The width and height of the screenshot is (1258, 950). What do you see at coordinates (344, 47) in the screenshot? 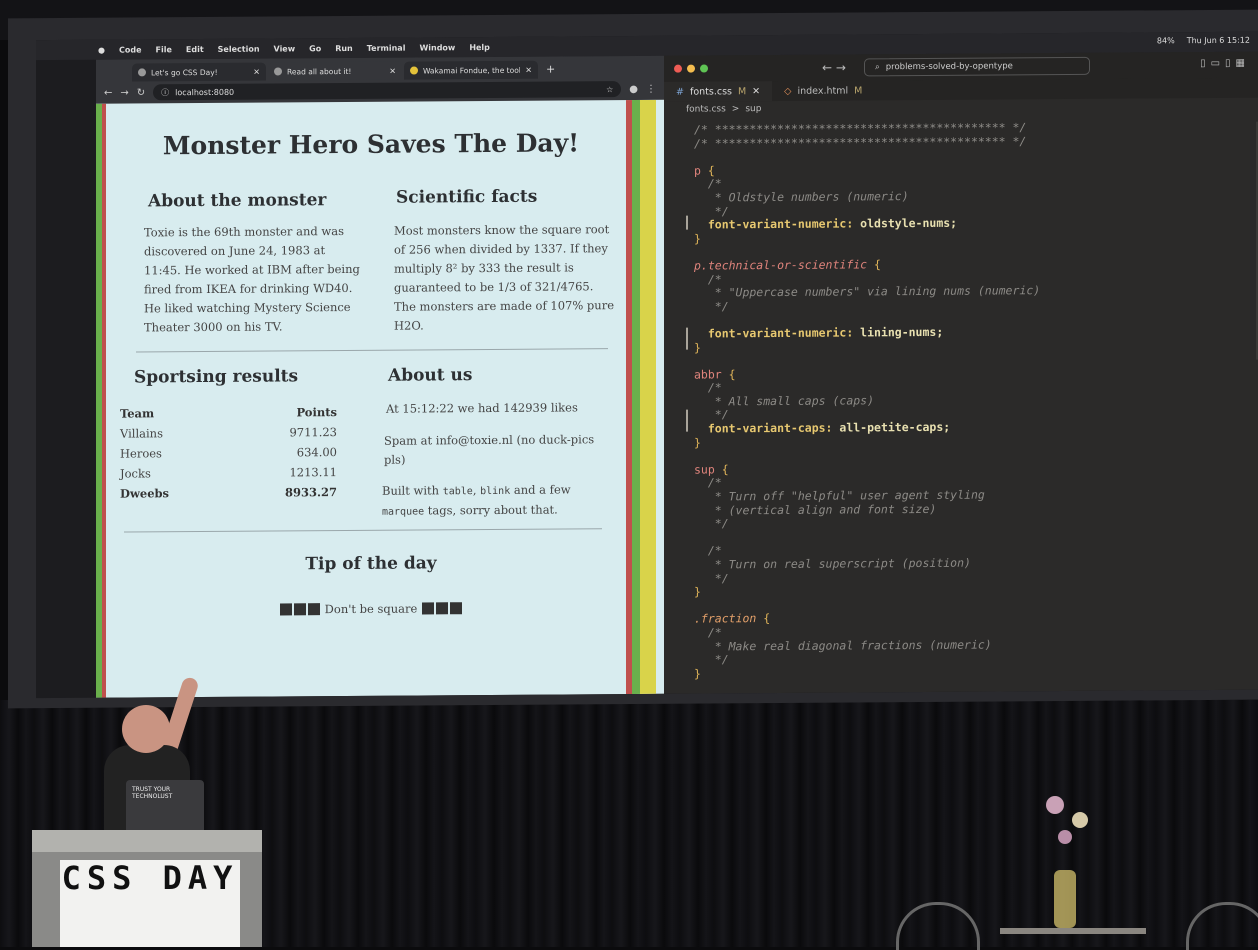
I see `menu-run: Run` at bounding box center [344, 47].